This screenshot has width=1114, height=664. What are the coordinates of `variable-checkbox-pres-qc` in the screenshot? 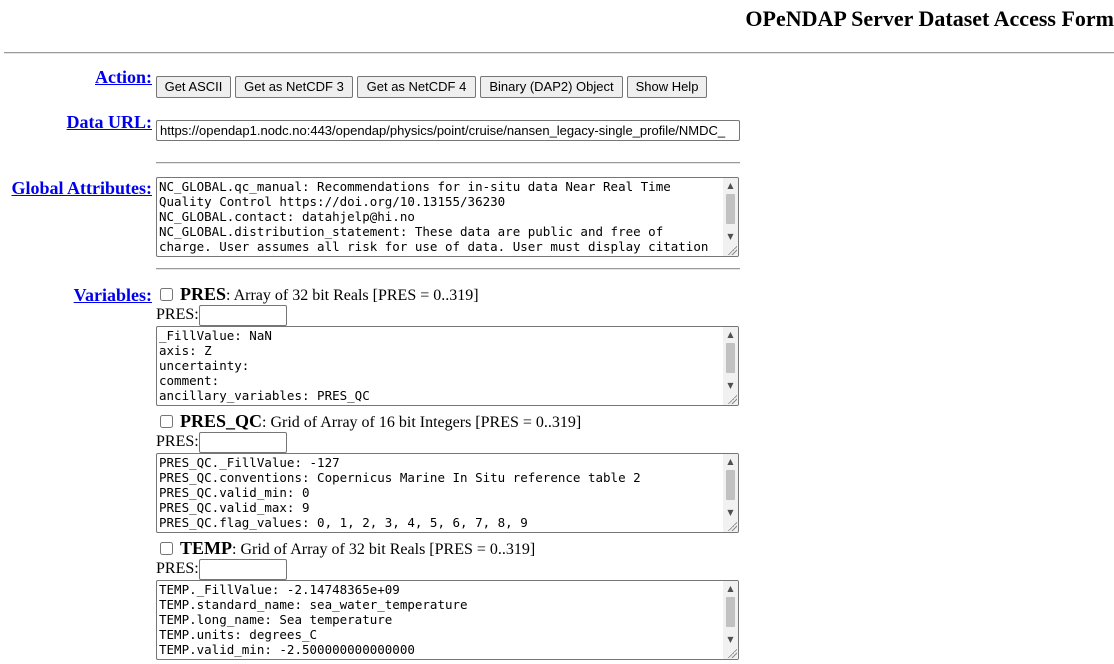 It's located at (166, 421).